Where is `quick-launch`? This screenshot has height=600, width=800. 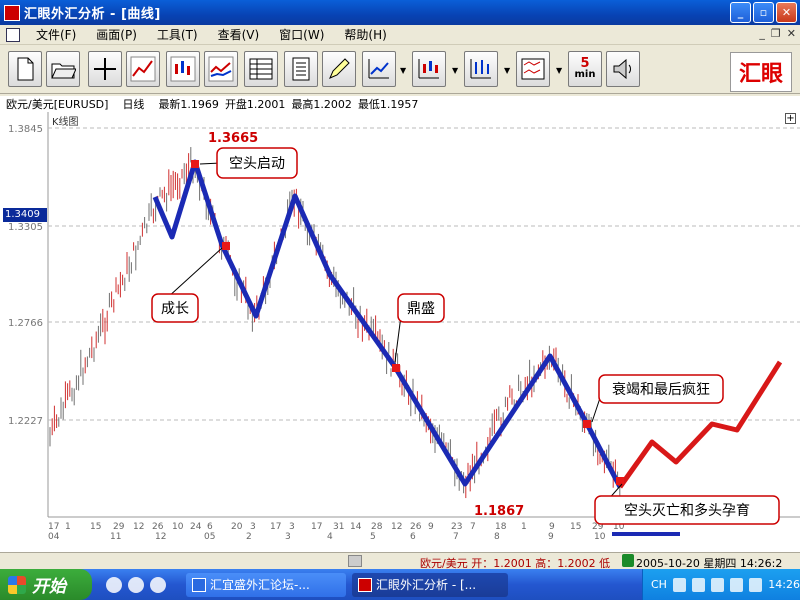 quick-launch is located at coordinates (136, 584).